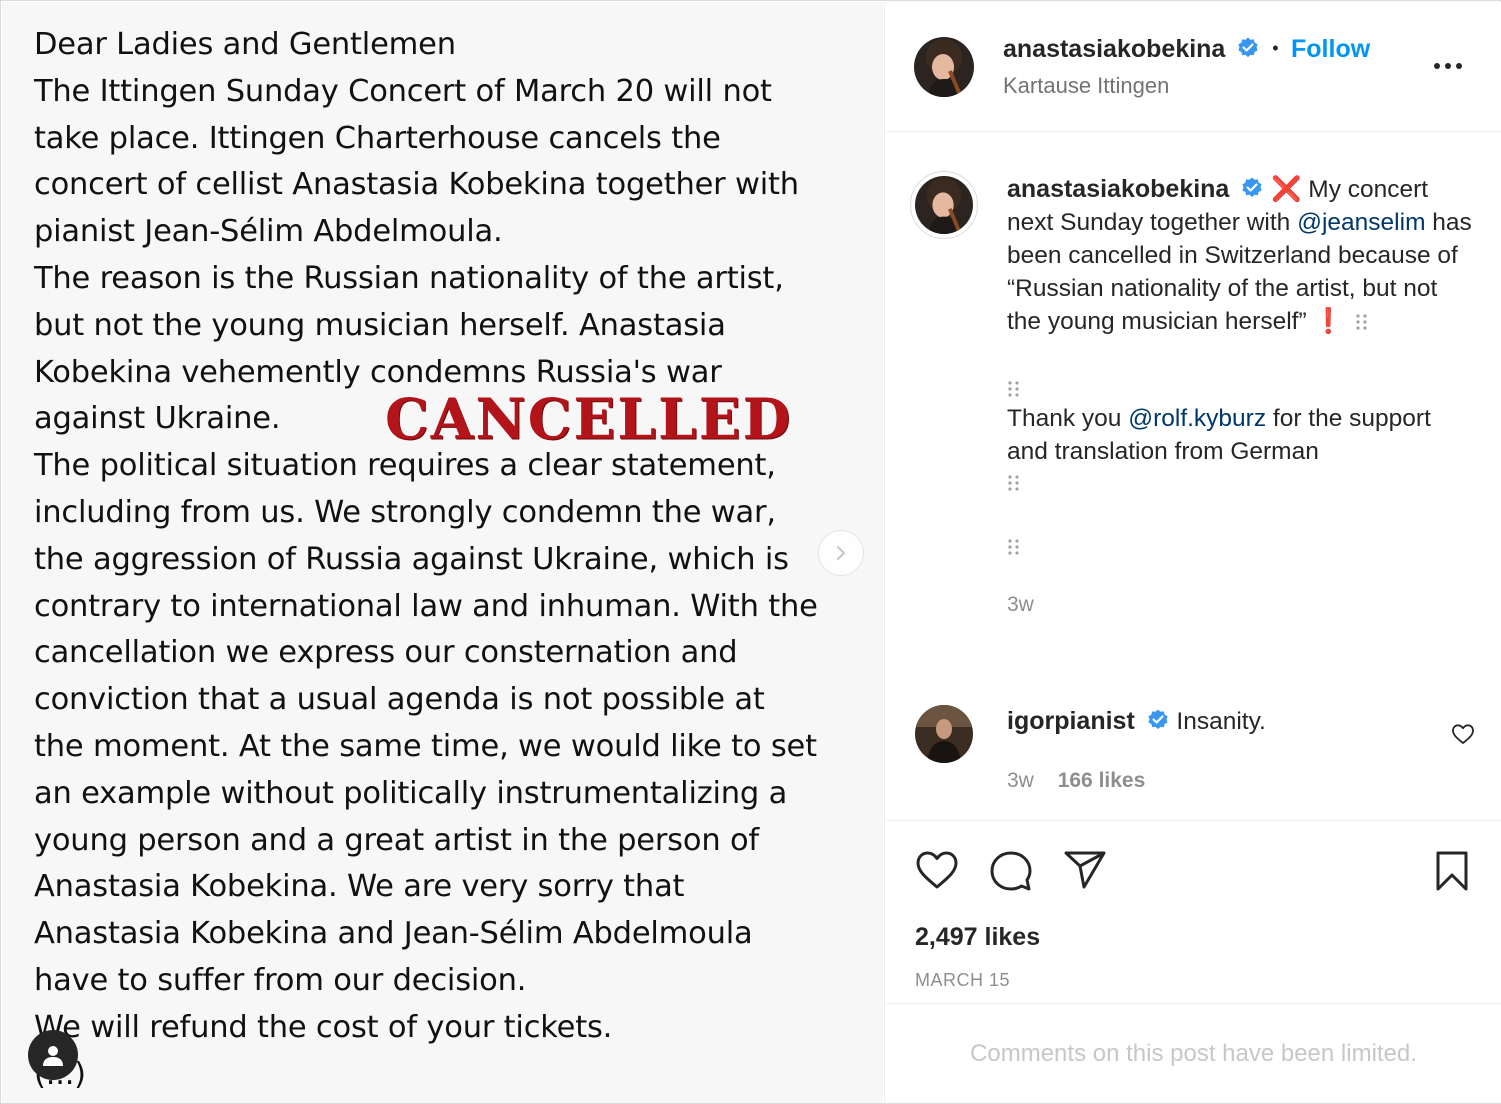 The width and height of the screenshot is (1501, 1104). I want to click on user-tag-icon, so click(53, 1056).